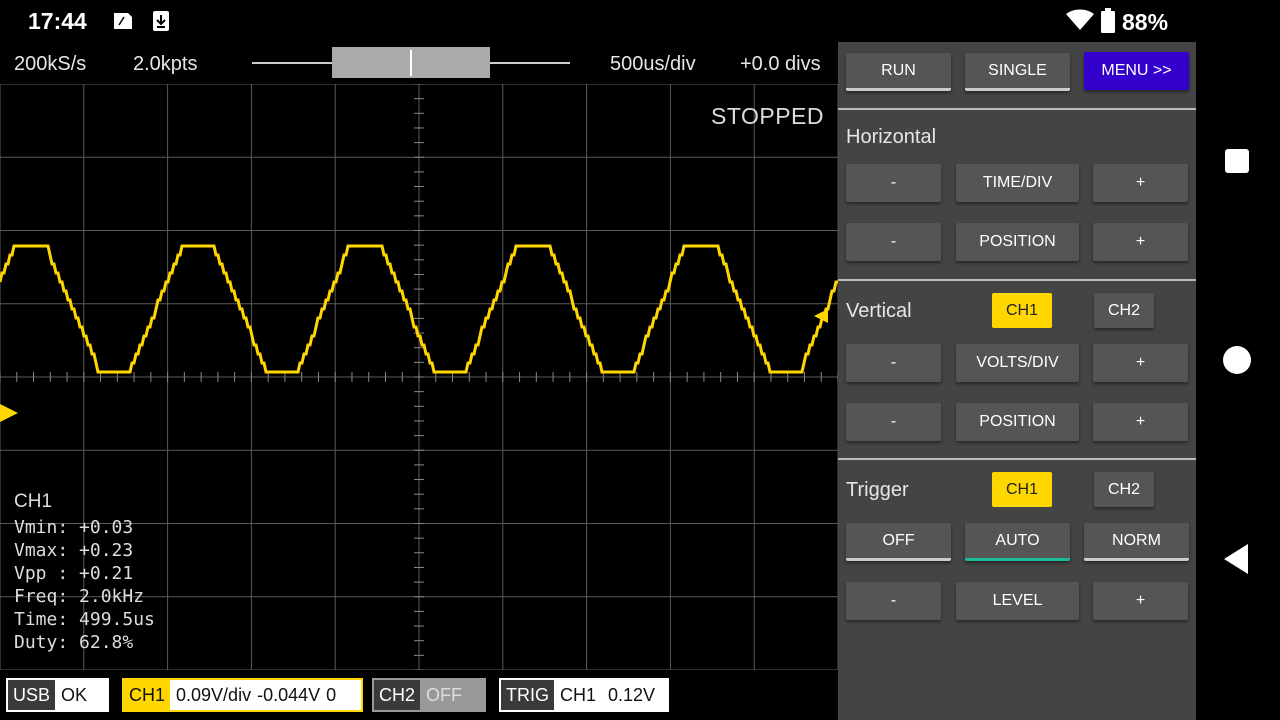  What do you see at coordinates (412, 63) in the screenshot?
I see `memory-window-slider` at bounding box center [412, 63].